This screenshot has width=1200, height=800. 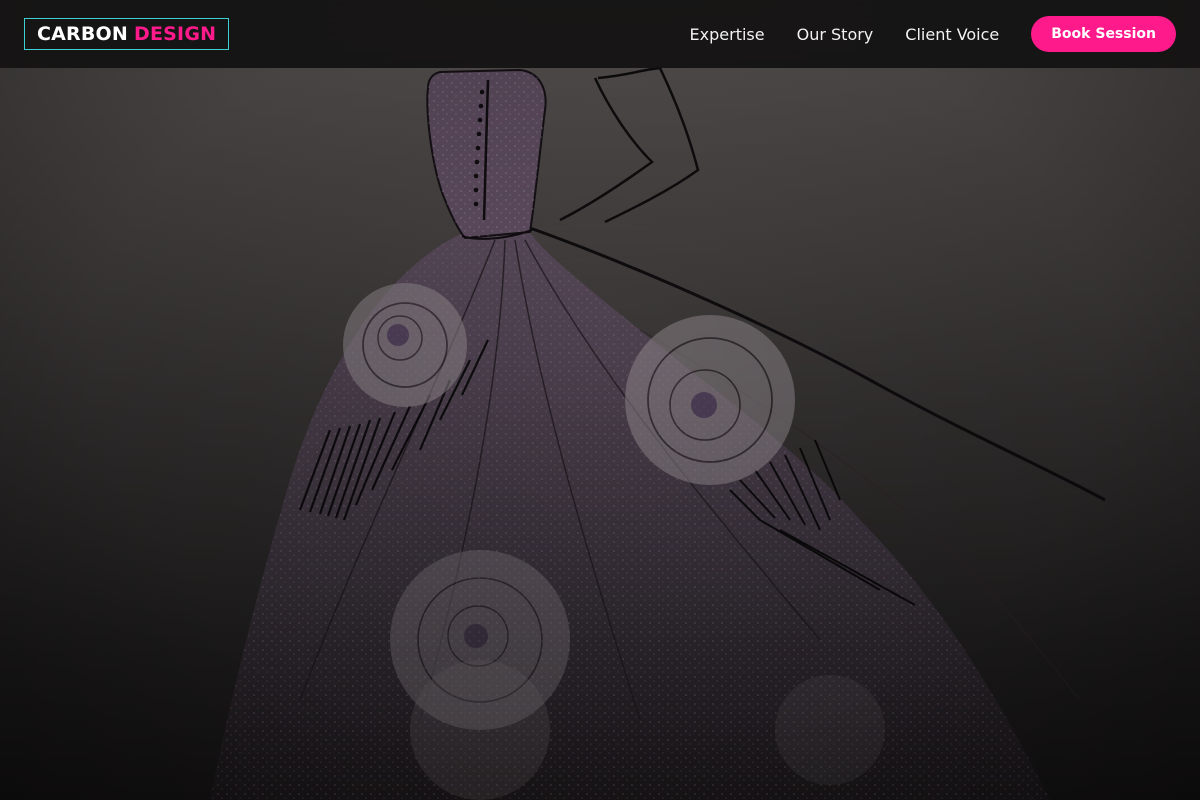 What do you see at coordinates (835, 34) in the screenshot?
I see `nav-link-our-story: Our Story` at bounding box center [835, 34].